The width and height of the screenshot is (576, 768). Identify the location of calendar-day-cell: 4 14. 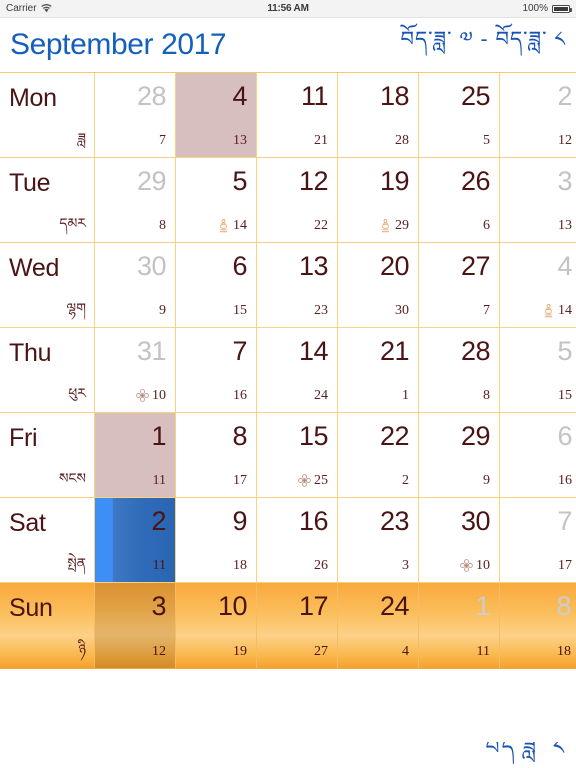
(538, 285).